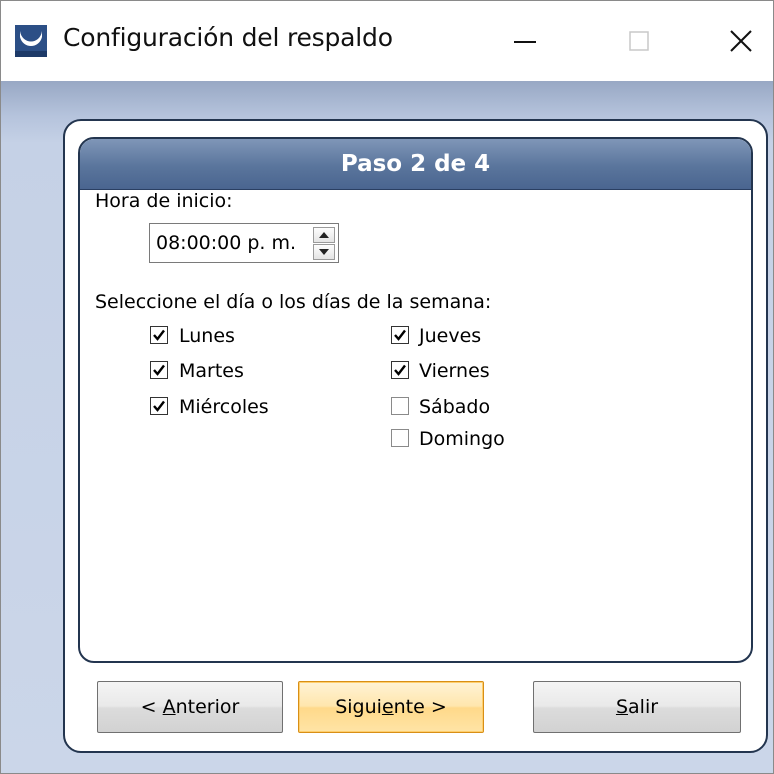  I want to click on arrow-down-icon, so click(324, 252).